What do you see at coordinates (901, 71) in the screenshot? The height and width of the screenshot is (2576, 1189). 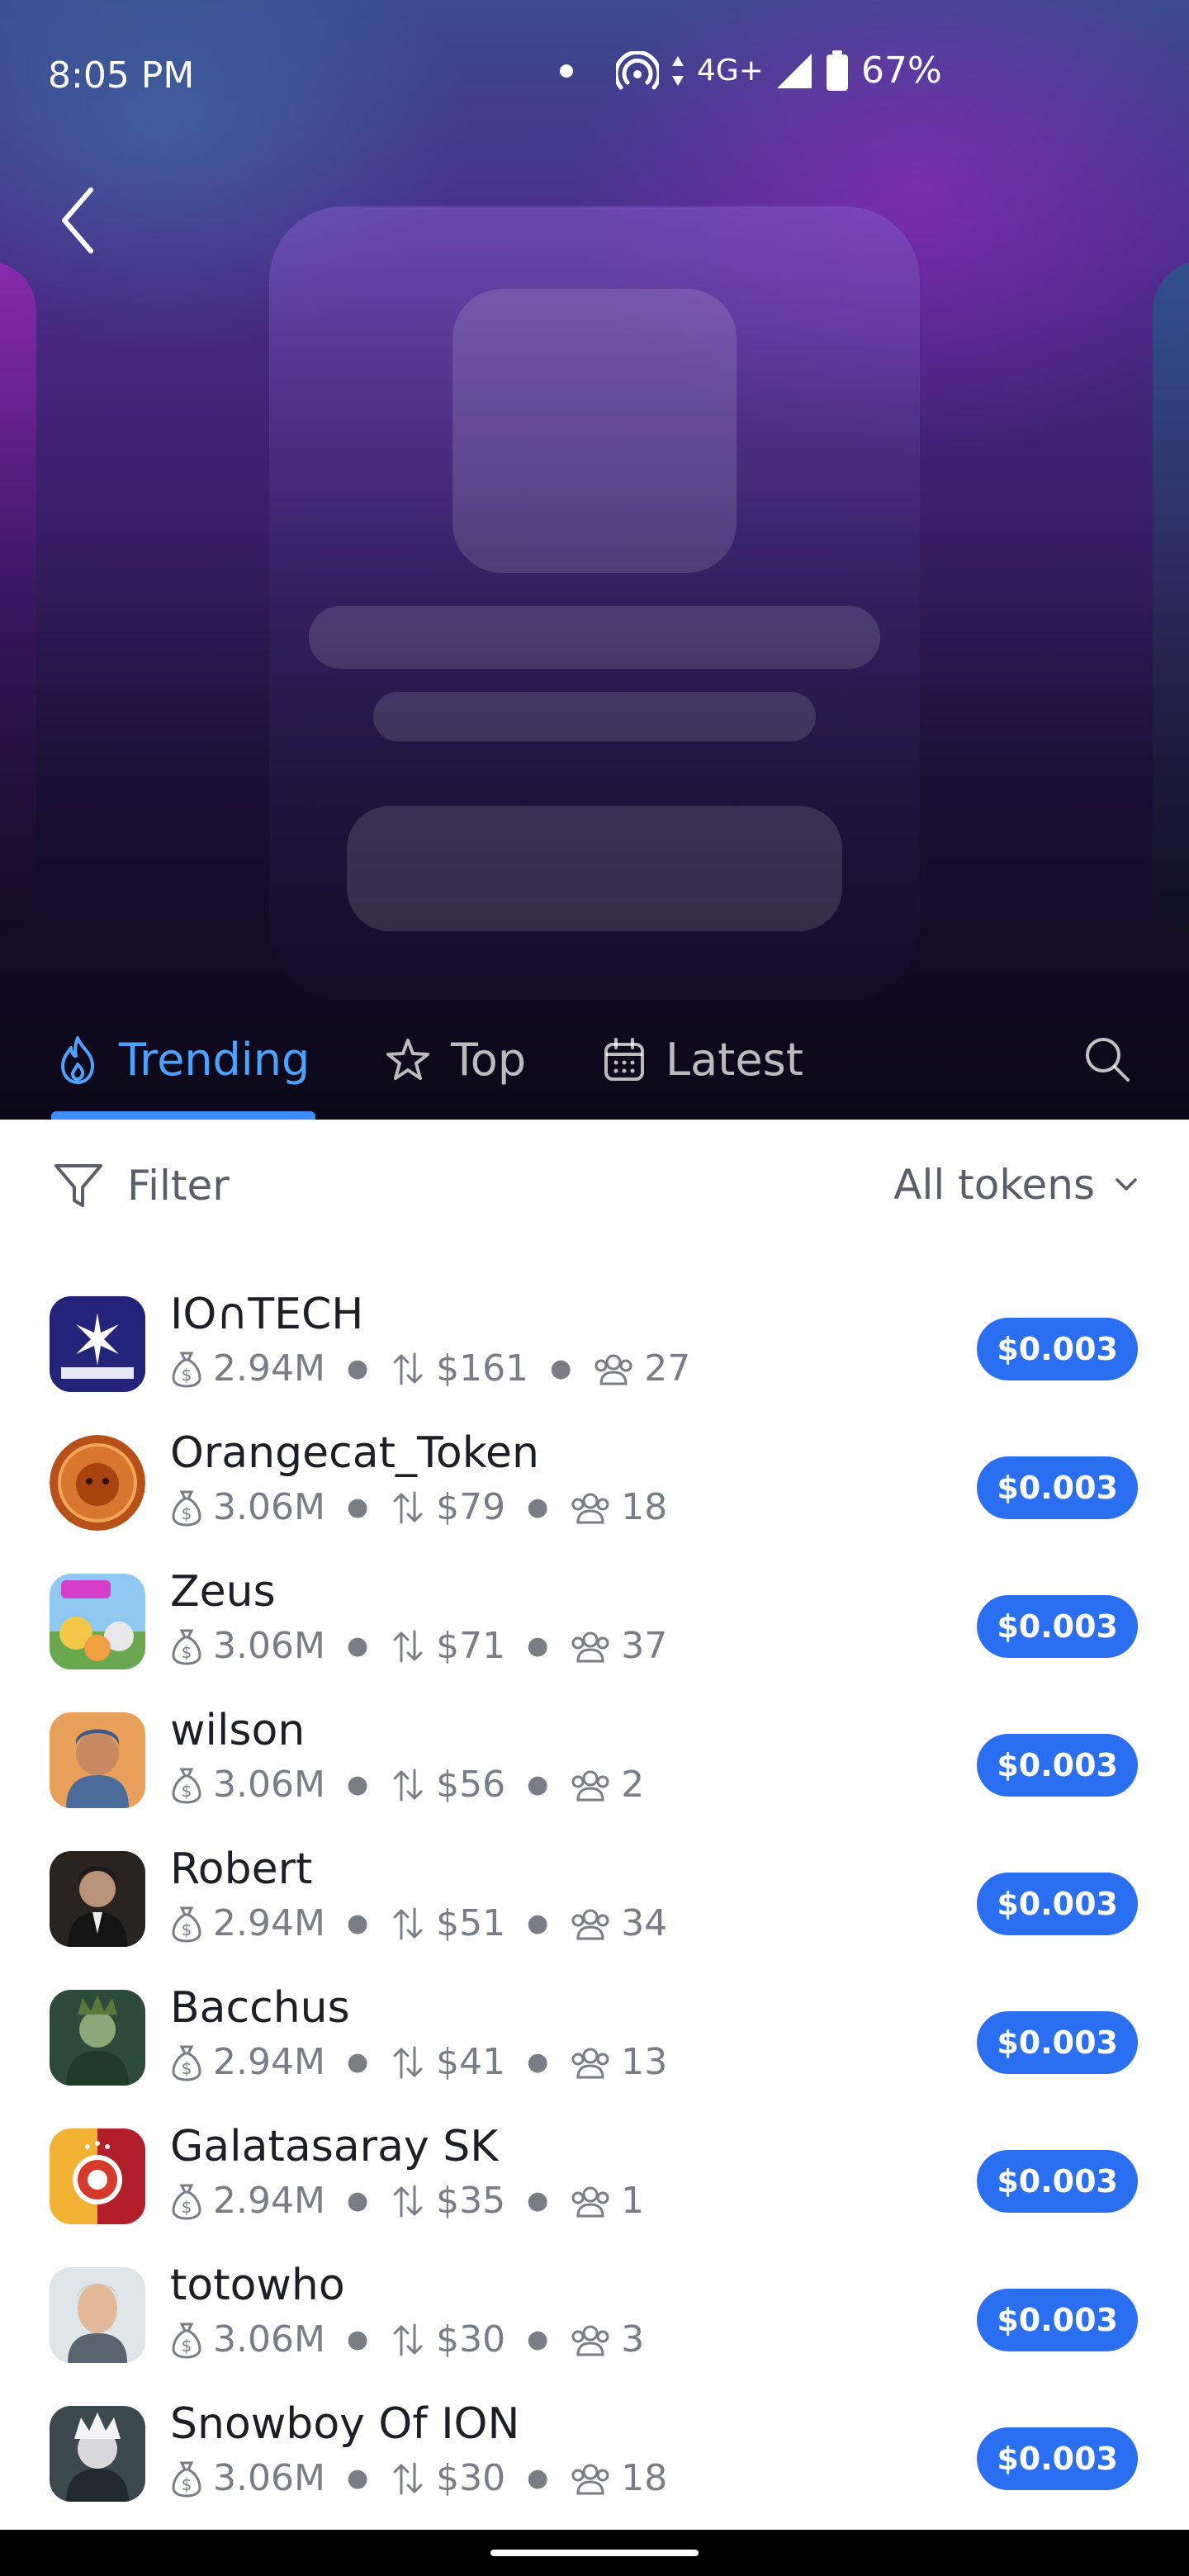 I see `battery-level: 67%` at bounding box center [901, 71].